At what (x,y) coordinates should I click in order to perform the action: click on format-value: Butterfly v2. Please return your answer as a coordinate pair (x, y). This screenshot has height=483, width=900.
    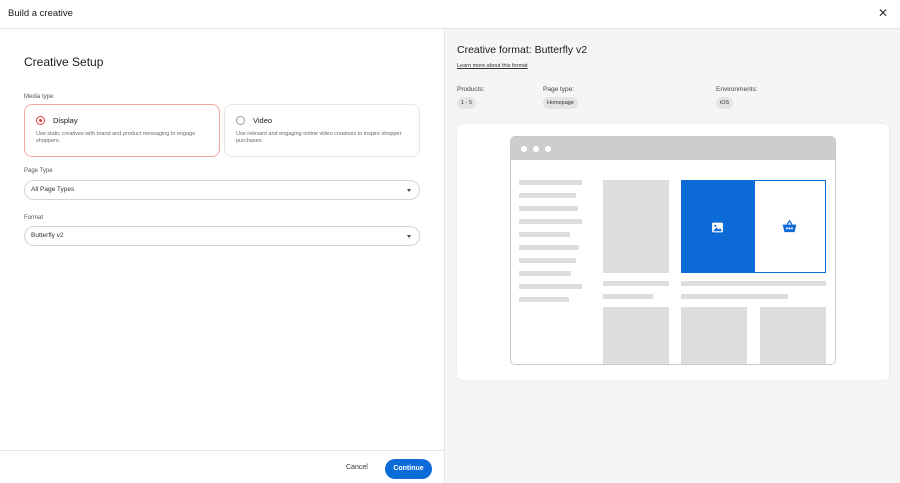
    Looking at the image, I should click on (47, 235).